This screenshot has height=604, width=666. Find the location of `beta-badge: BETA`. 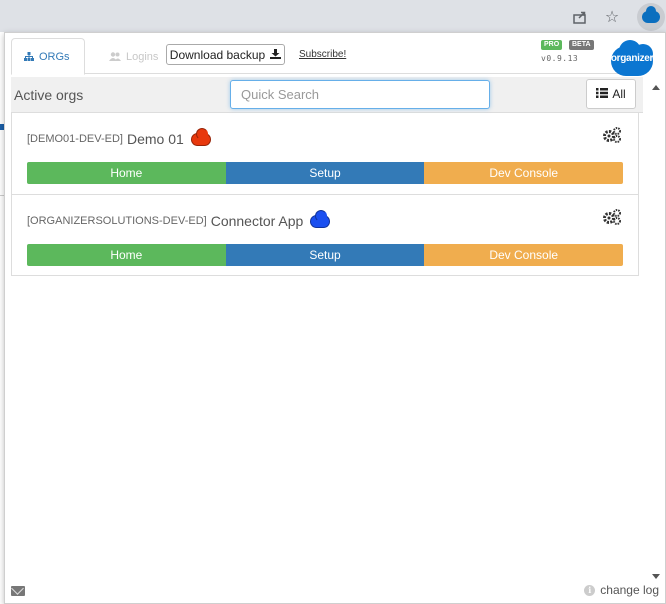

beta-badge: BETA is located at coordinates (581, 45).